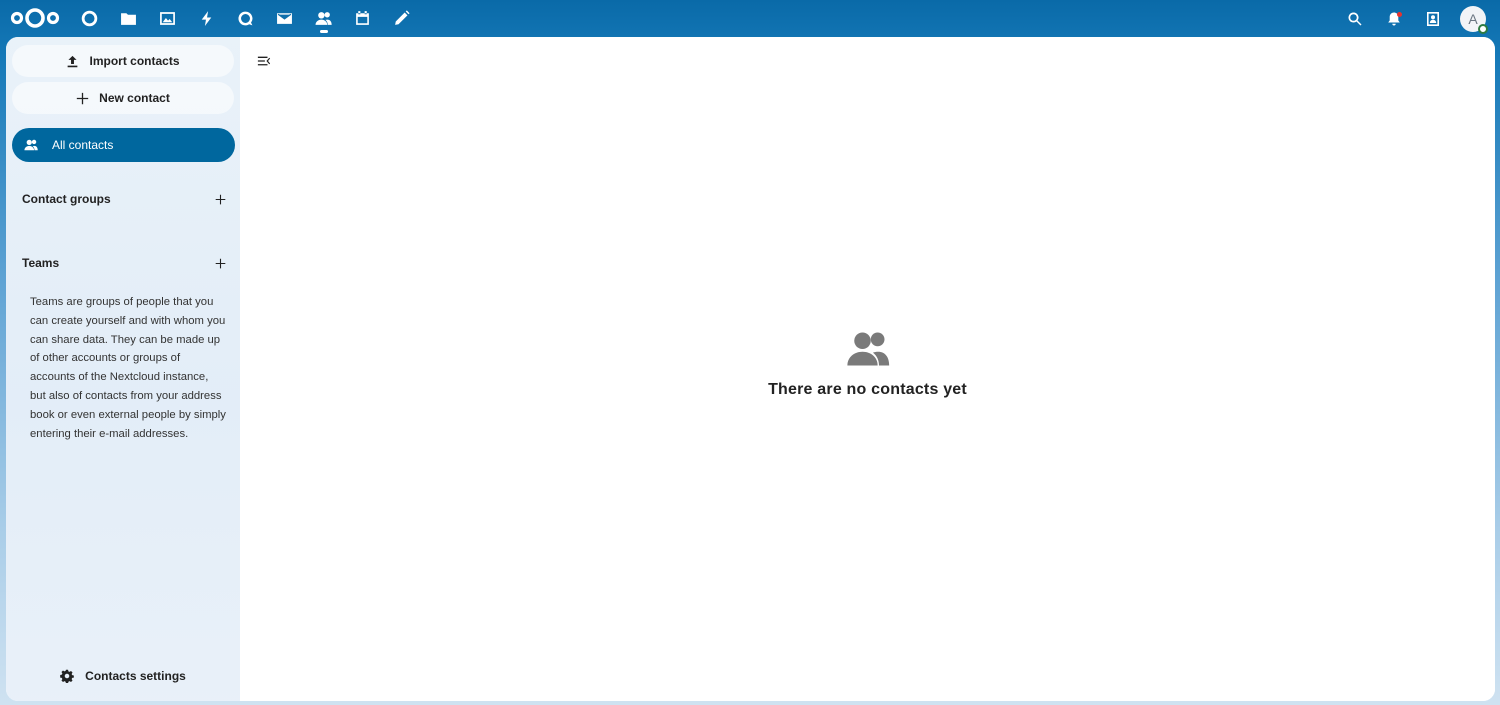 This screenshot has height=705, width=1500. I want to click on all-contacts-label: All contacts, so click(83, 145).